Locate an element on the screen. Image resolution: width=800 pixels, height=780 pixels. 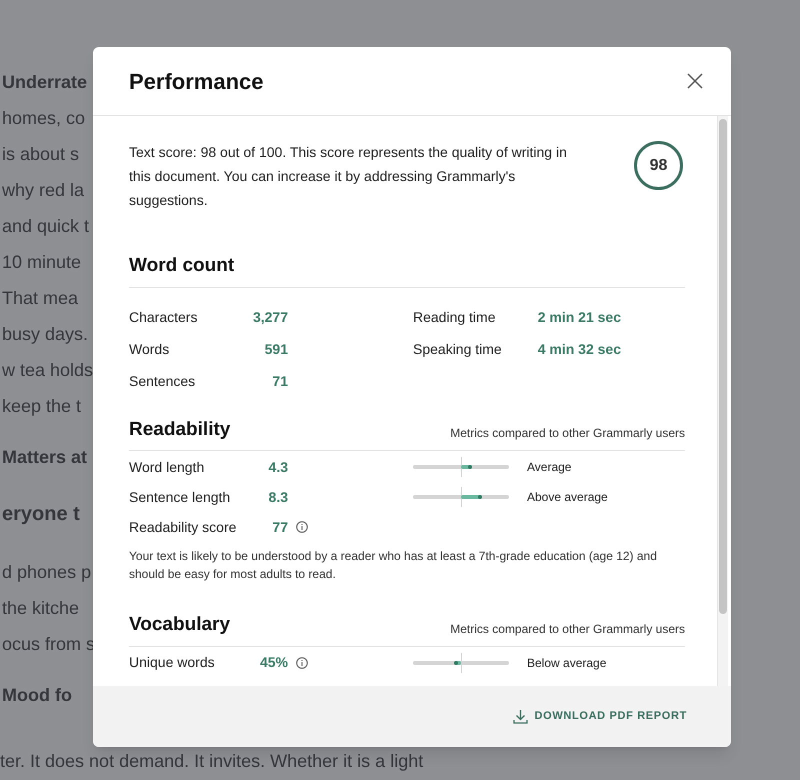
document-text: Mood fo is located at coordinates (37, 695).